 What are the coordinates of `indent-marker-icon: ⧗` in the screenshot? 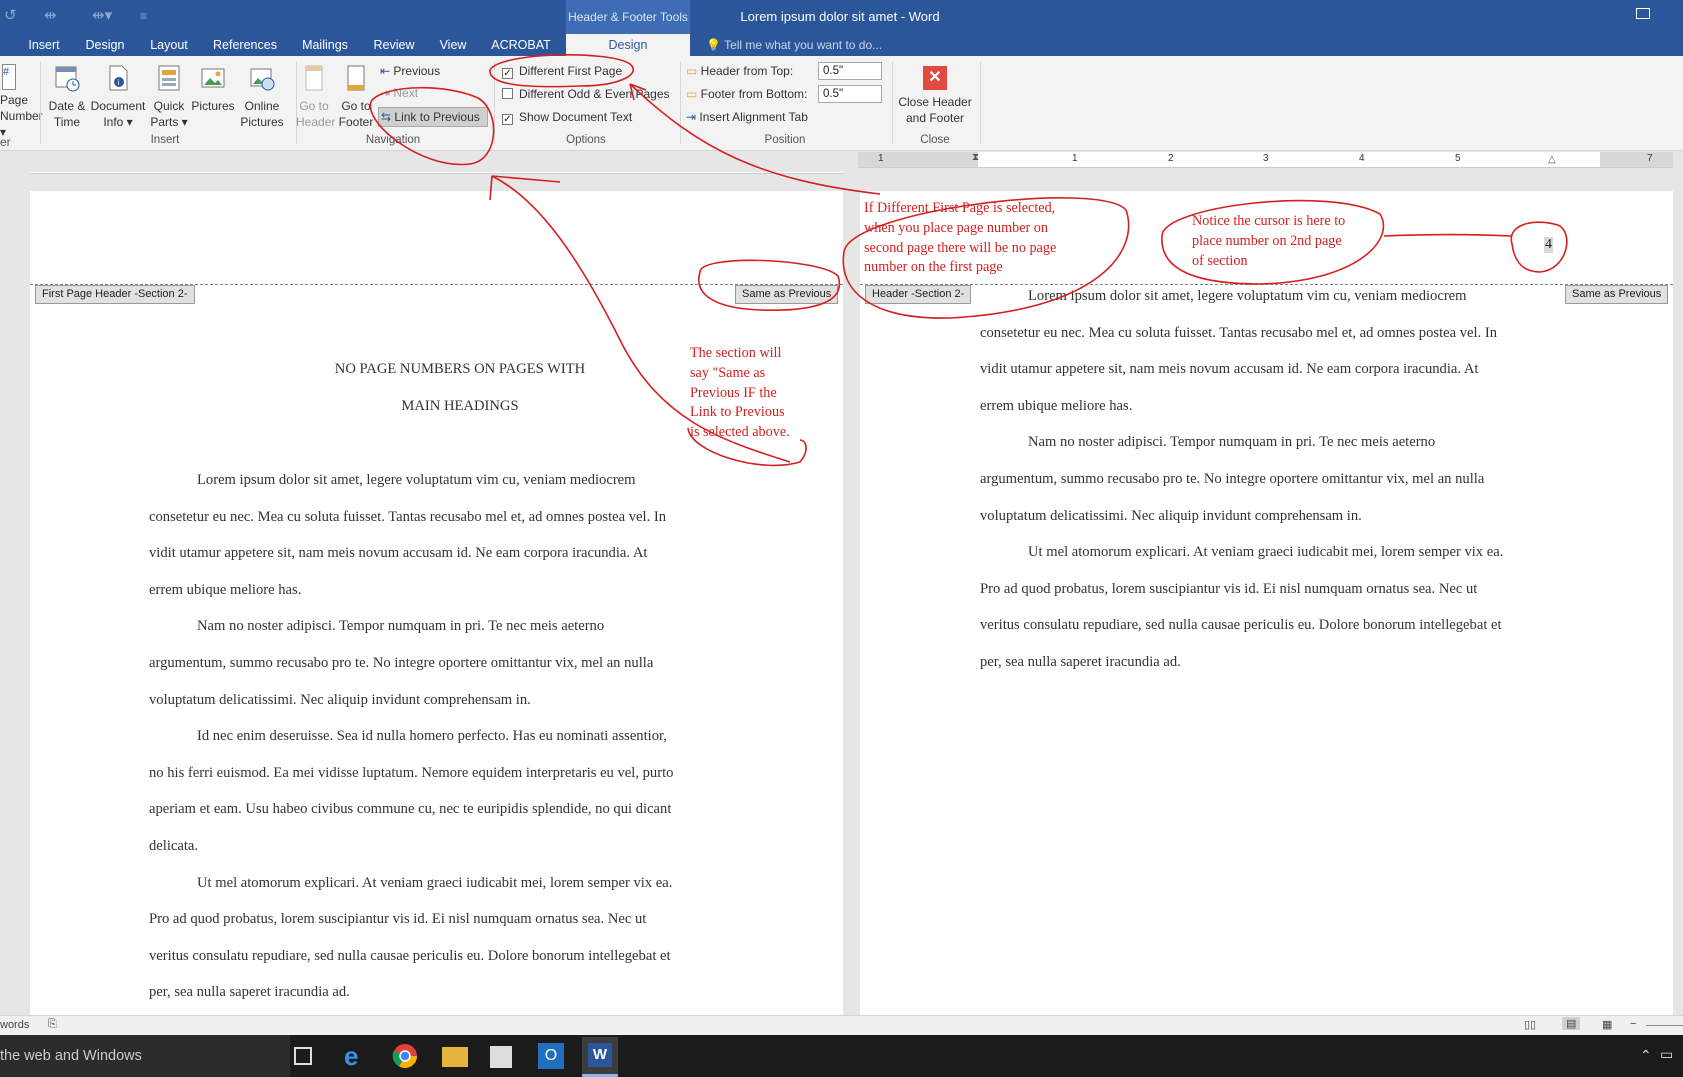 It's located at (975, 157).